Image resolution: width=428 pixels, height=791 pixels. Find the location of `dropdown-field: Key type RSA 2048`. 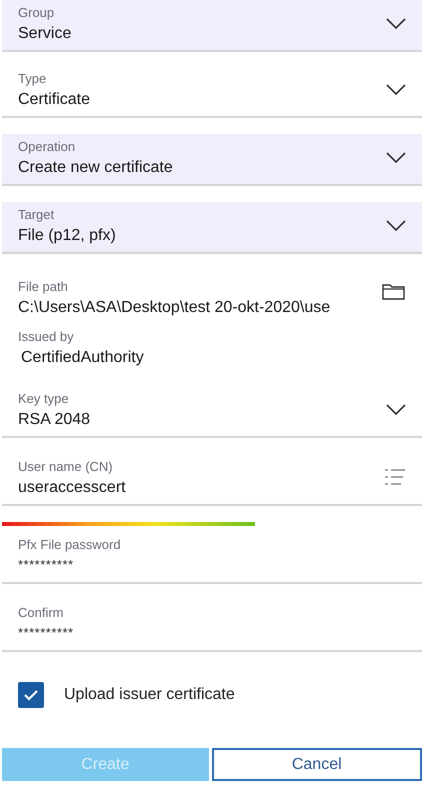

dropdown-field: Key type RSA 2048 is located at coordinates (212, 412).